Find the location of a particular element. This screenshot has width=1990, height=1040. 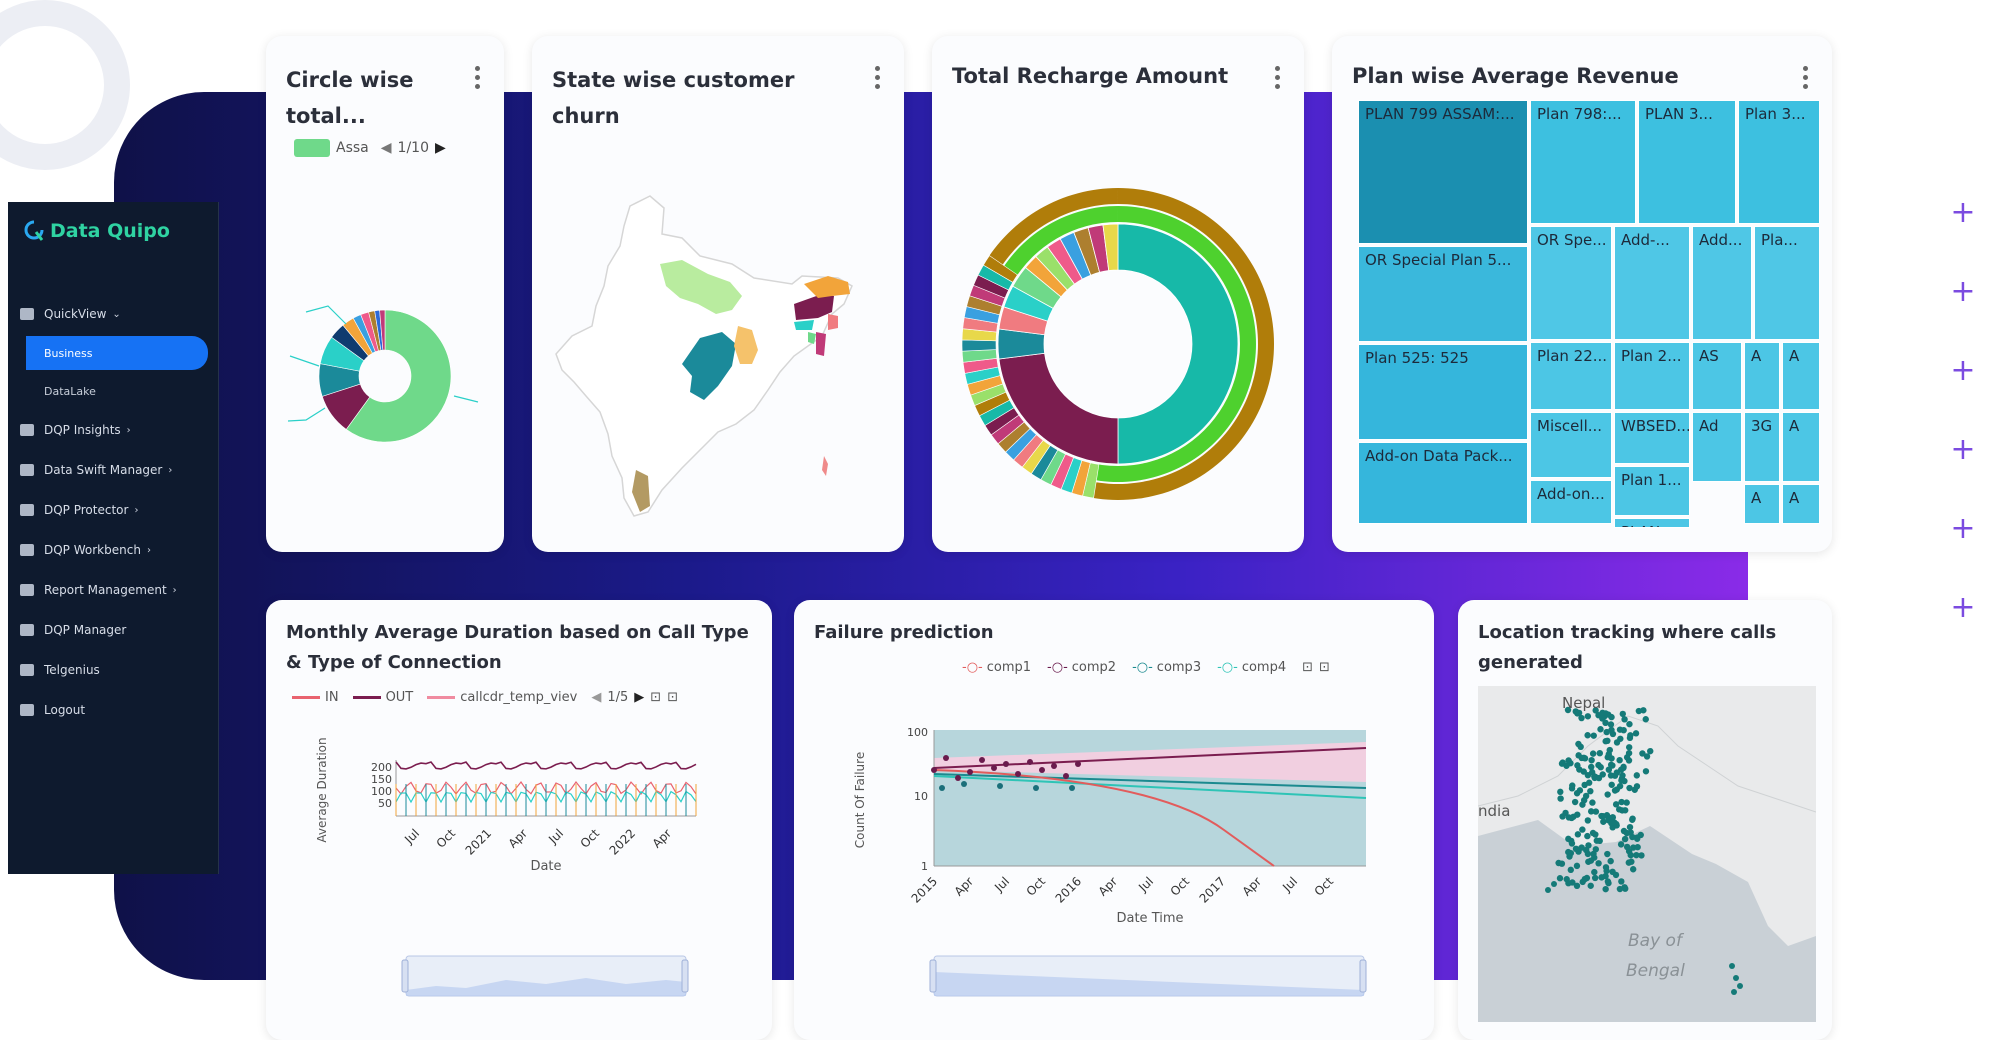

legend-item: -○- comp1 is located at coordinates (996, 667).